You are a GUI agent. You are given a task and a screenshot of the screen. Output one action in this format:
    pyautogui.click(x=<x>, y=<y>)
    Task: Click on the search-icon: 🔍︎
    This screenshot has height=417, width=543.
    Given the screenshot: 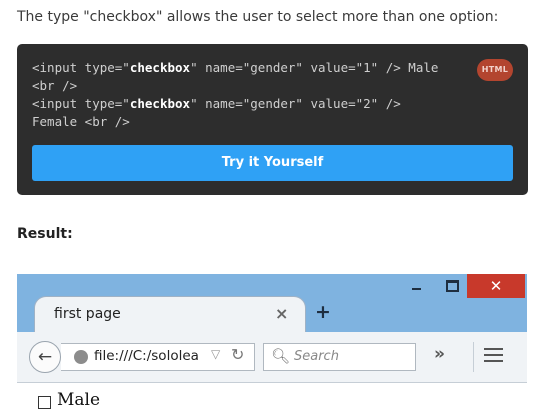 What is the action you would take?
    pyautogui.click(x=281, y=356)
    